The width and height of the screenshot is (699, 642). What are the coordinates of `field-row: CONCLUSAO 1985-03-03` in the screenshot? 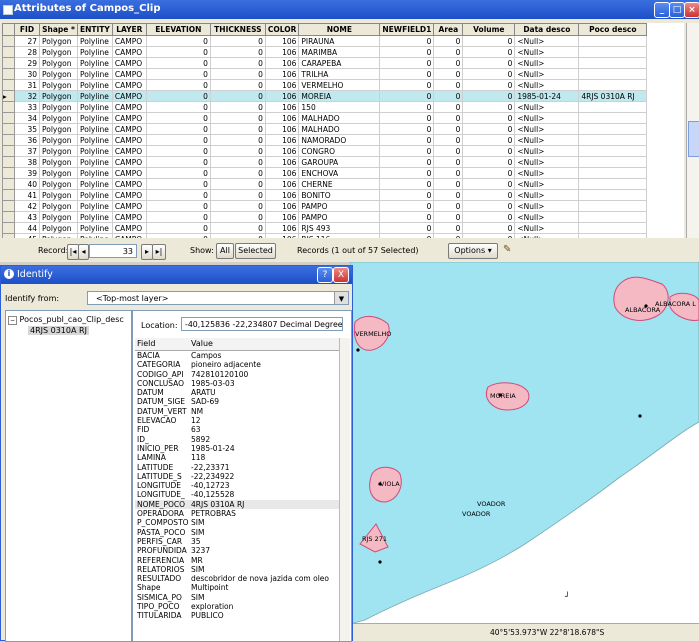 It's located at (237, 383).